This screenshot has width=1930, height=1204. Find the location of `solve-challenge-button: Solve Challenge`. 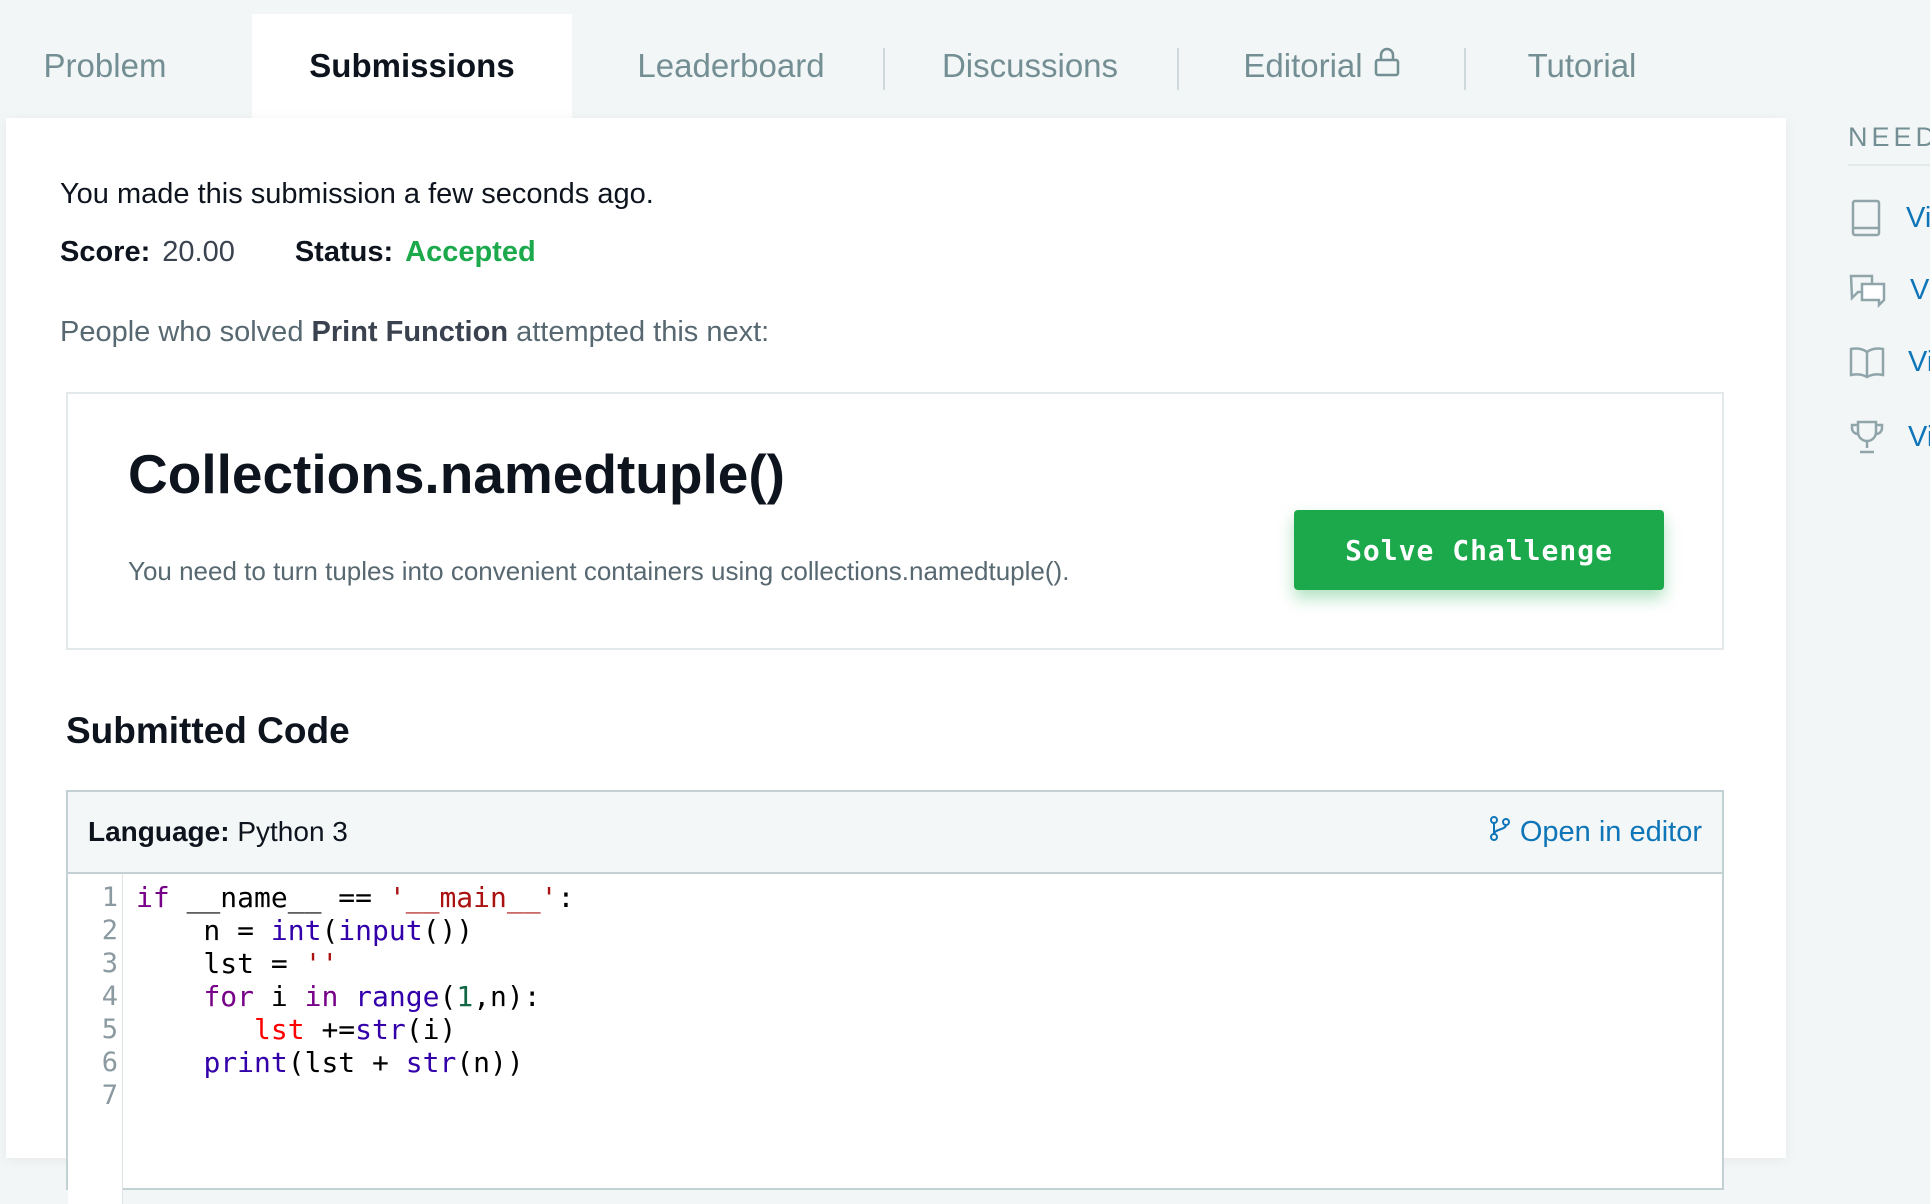

solve-challenge-button: Solve Challenge is located at coordinates (1479, 550).